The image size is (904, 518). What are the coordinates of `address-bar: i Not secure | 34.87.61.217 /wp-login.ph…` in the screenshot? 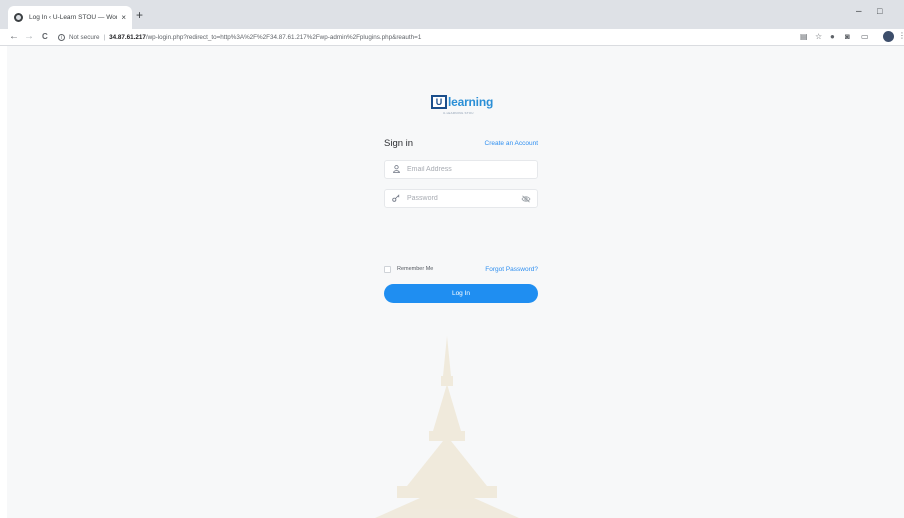 It's located at (423, 37).